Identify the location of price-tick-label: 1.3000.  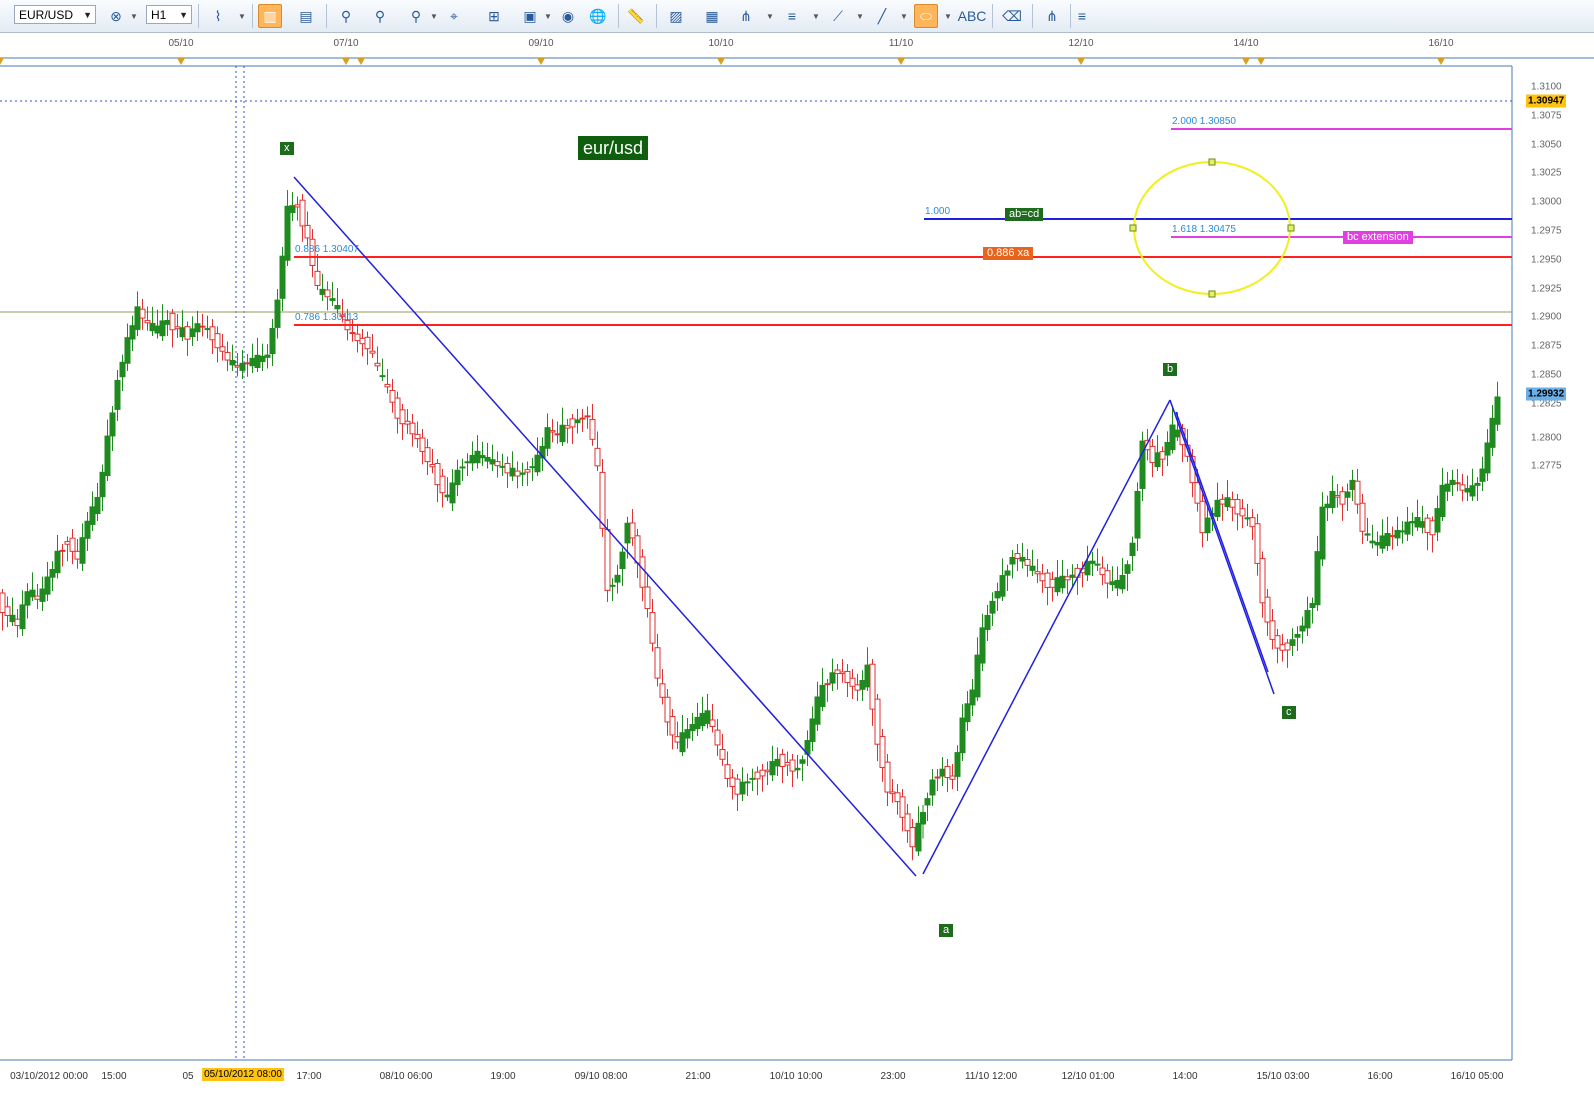
(1546, 202).